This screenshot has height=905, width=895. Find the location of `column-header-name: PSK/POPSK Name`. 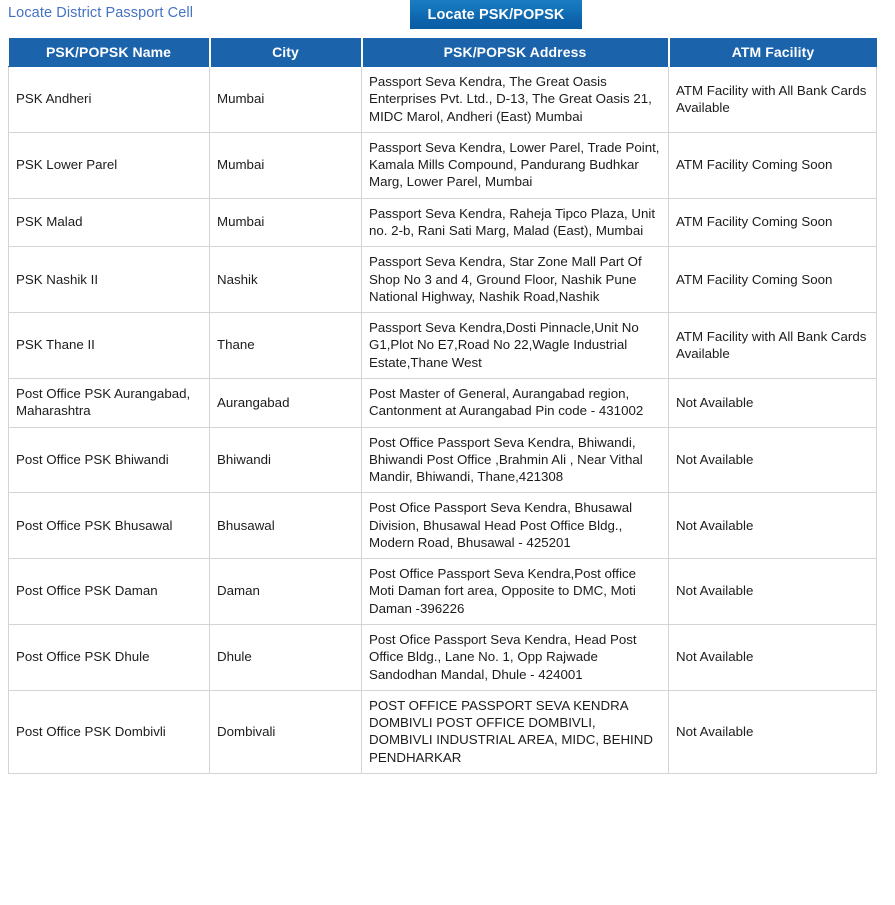

column-header-name: PSK/POPSK Name is located at coordinates (109, 52).